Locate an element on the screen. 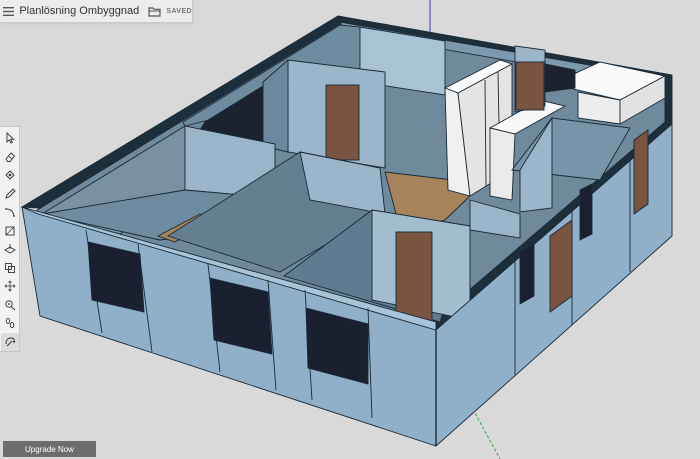 The image size is (700, 459). counter-front is located at coordinates (502, 164).